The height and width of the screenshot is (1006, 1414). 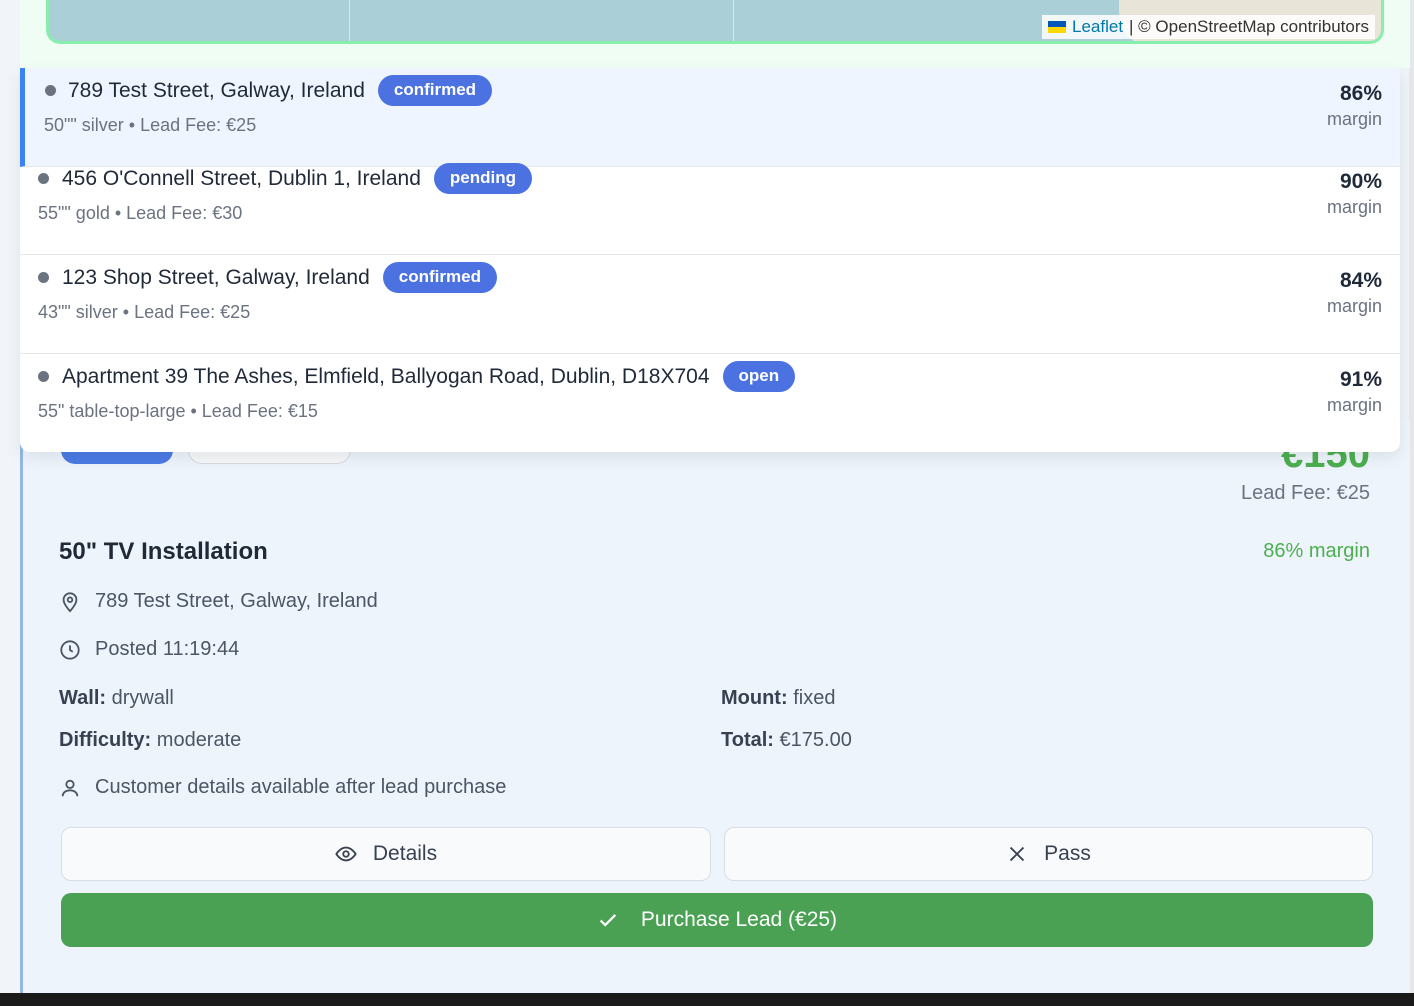 I want to click on attribution-text: | © OpenStreetMap contributors, so click(x=1249, y=26).